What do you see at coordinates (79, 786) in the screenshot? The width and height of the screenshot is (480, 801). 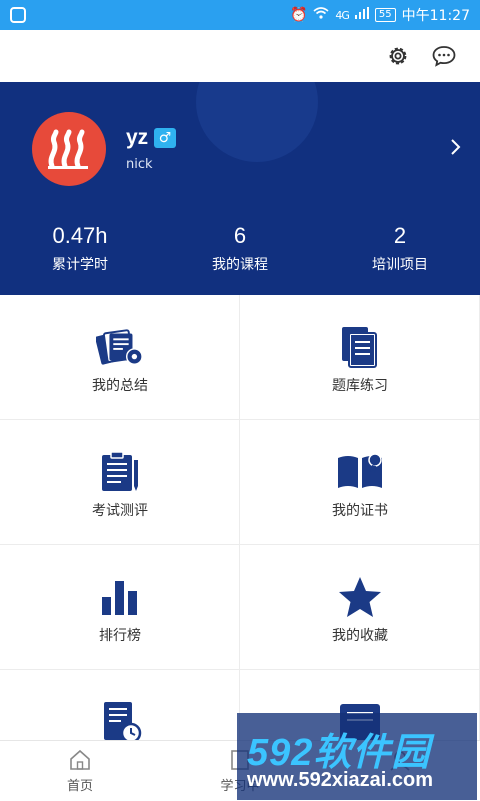 I see `tab-label: 首页` at bounding box center [79, 786].